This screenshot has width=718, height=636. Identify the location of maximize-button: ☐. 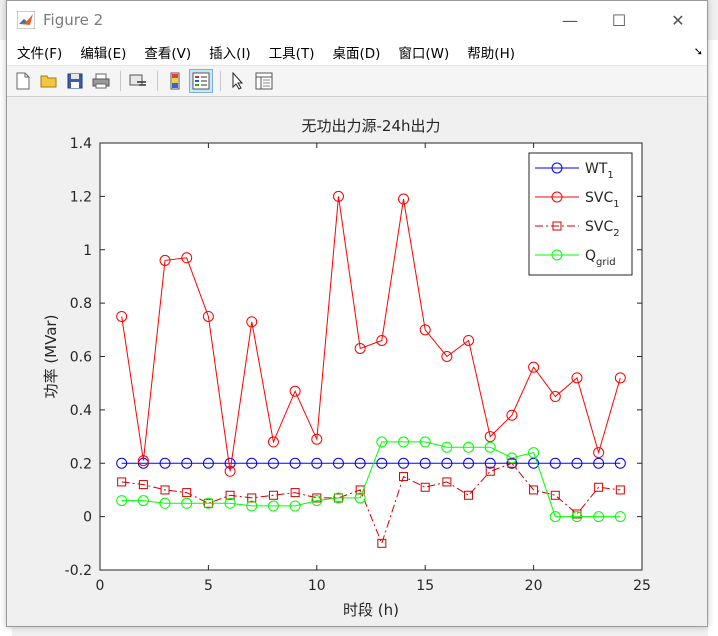
(619, 20).